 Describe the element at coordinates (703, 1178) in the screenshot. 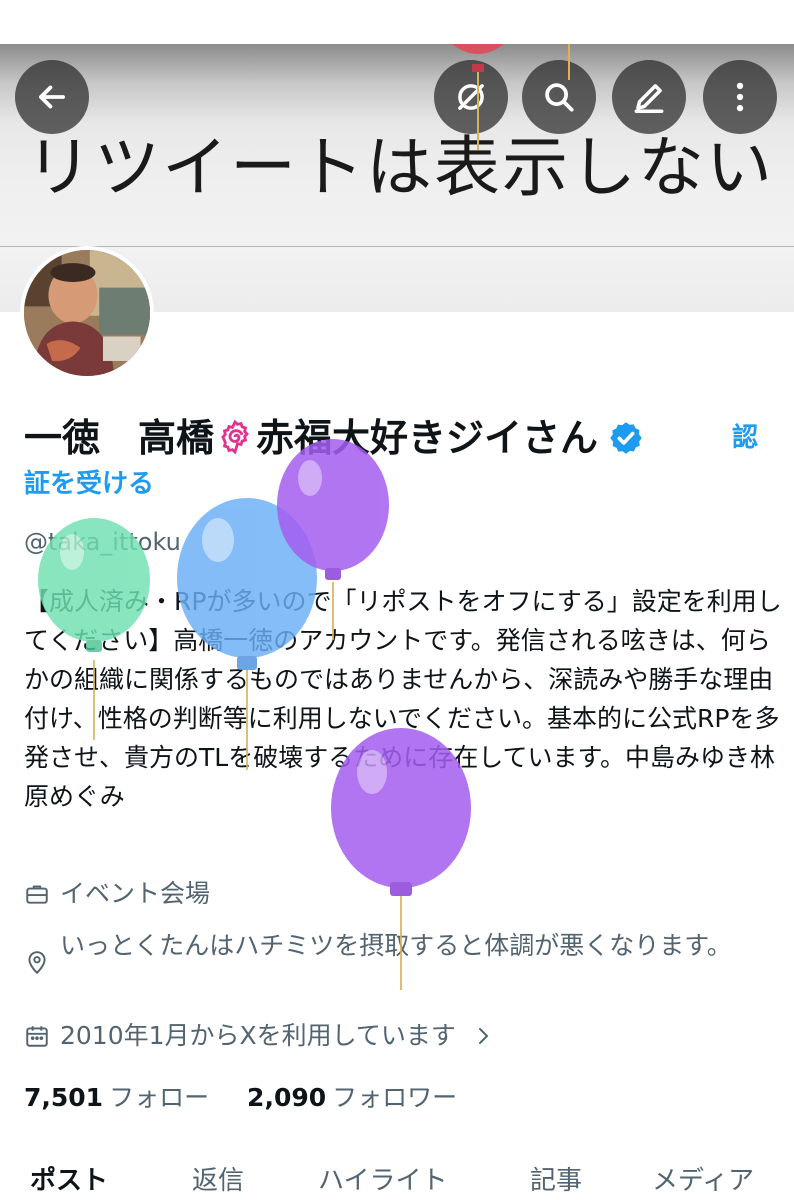

I see `tab-media: メディア` at that location.